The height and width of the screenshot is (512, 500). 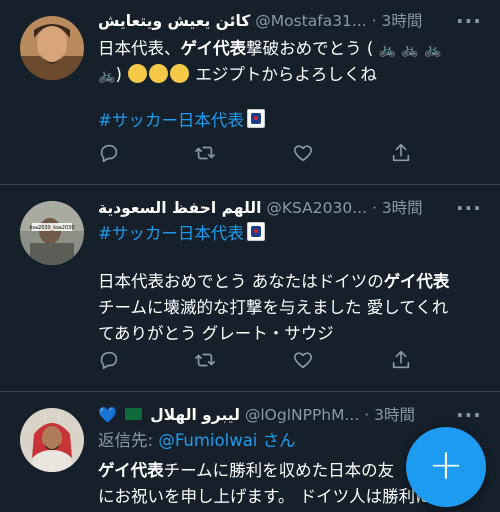 I want to click on tweet-text-line-3: てありがとう グレート・サウジ, so click(x=291, y=334).